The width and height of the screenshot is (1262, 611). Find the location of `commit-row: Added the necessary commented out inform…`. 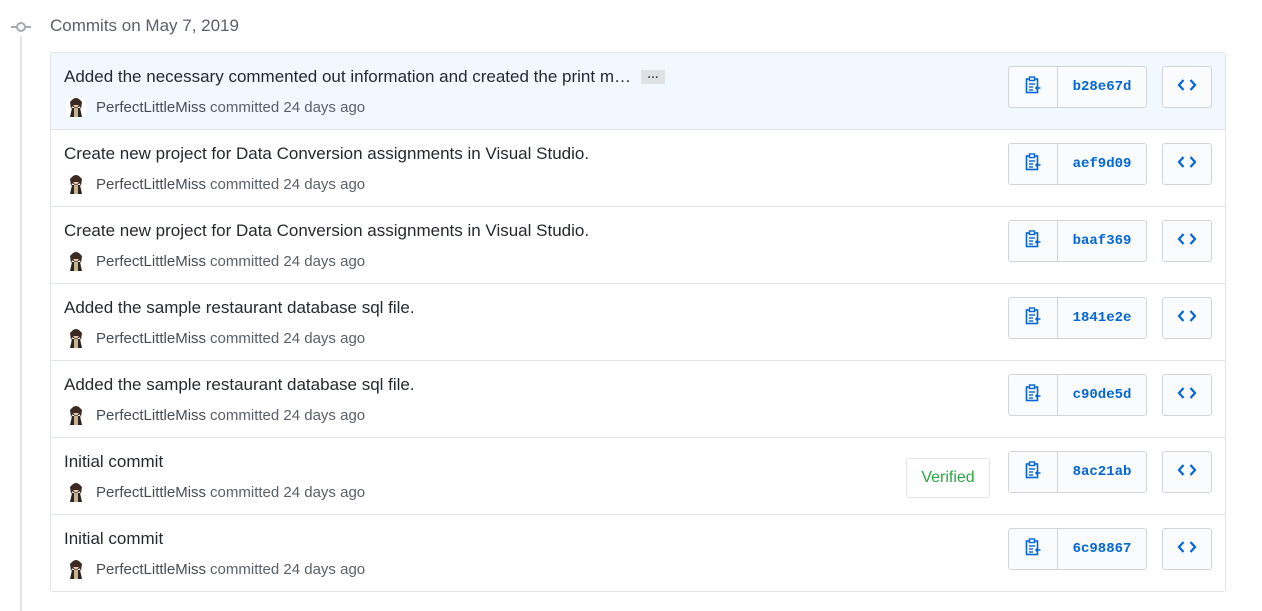

commit-row: Added the necessary commented out inform… is located at coordinates (638, 91).